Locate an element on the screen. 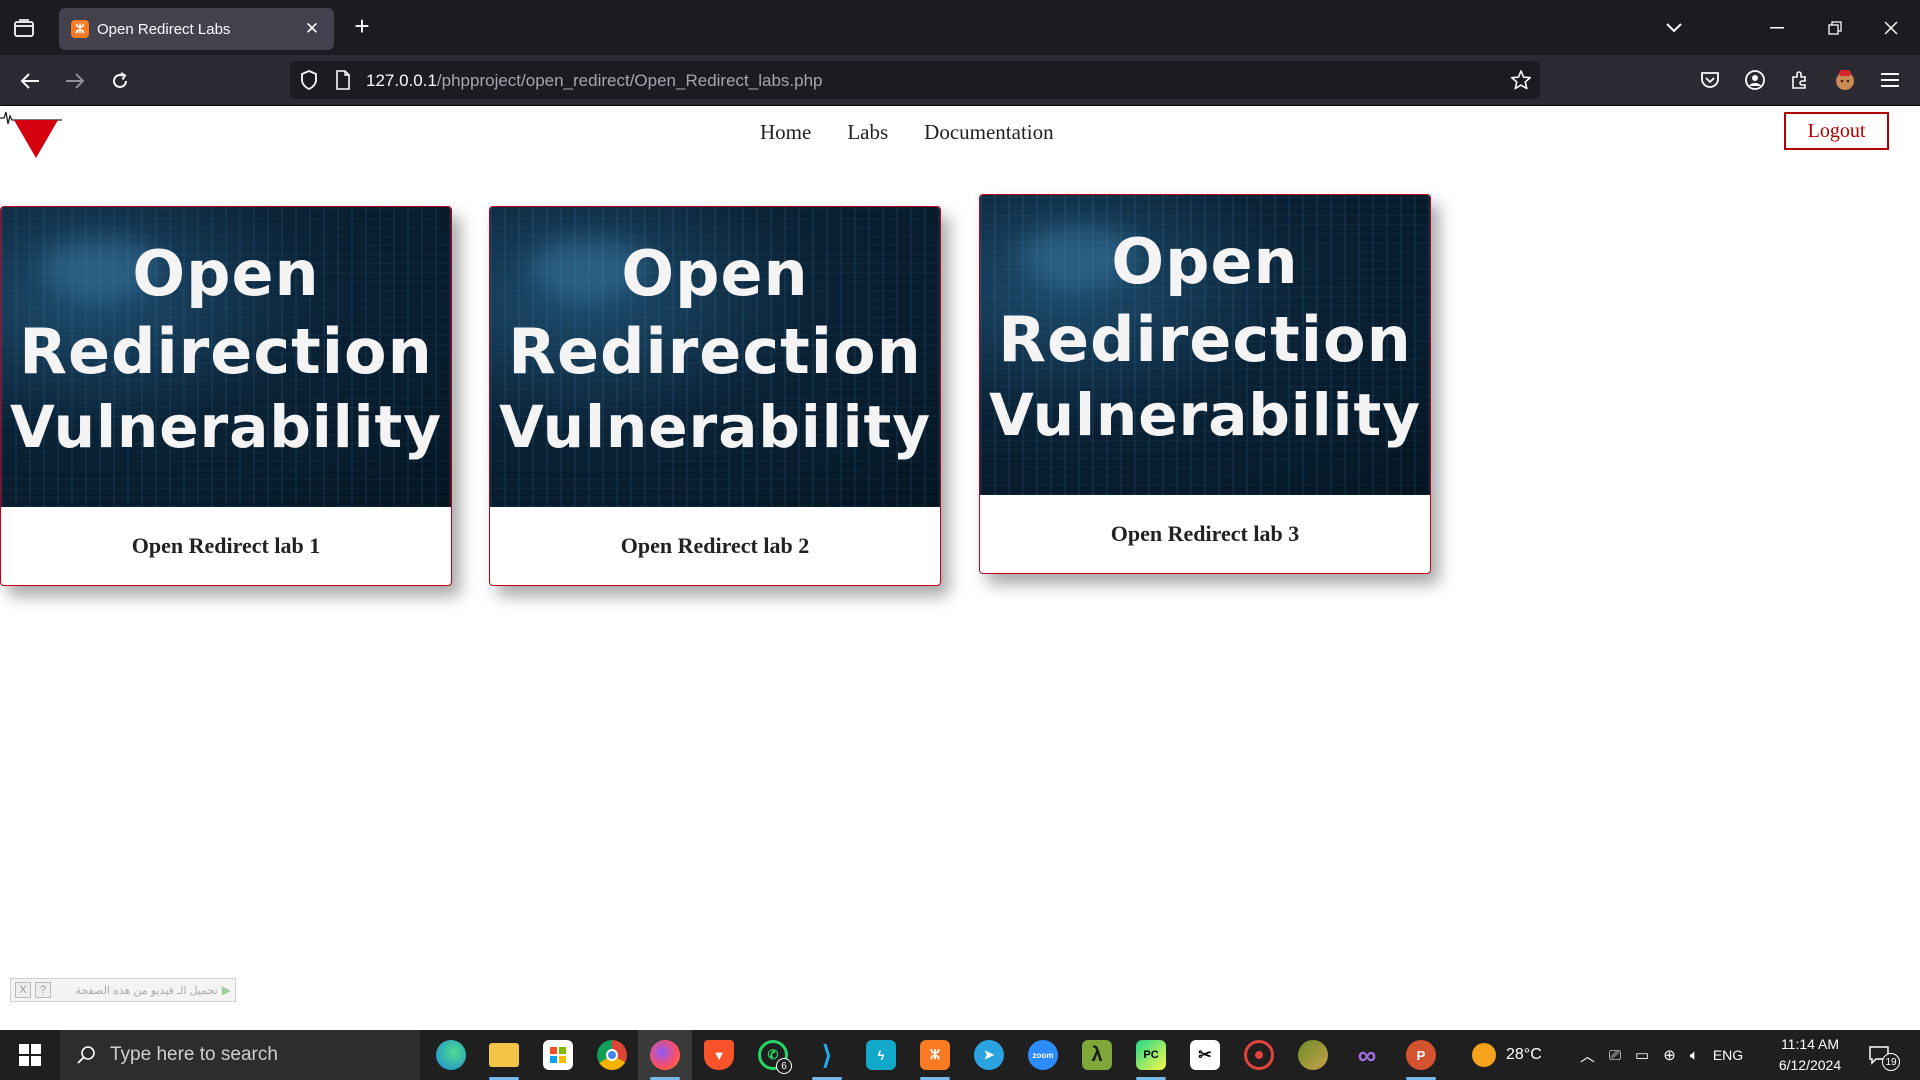 The height and width of the screenshot is (1080, 1920). menu-icon is located at coordinates (1890, 80).